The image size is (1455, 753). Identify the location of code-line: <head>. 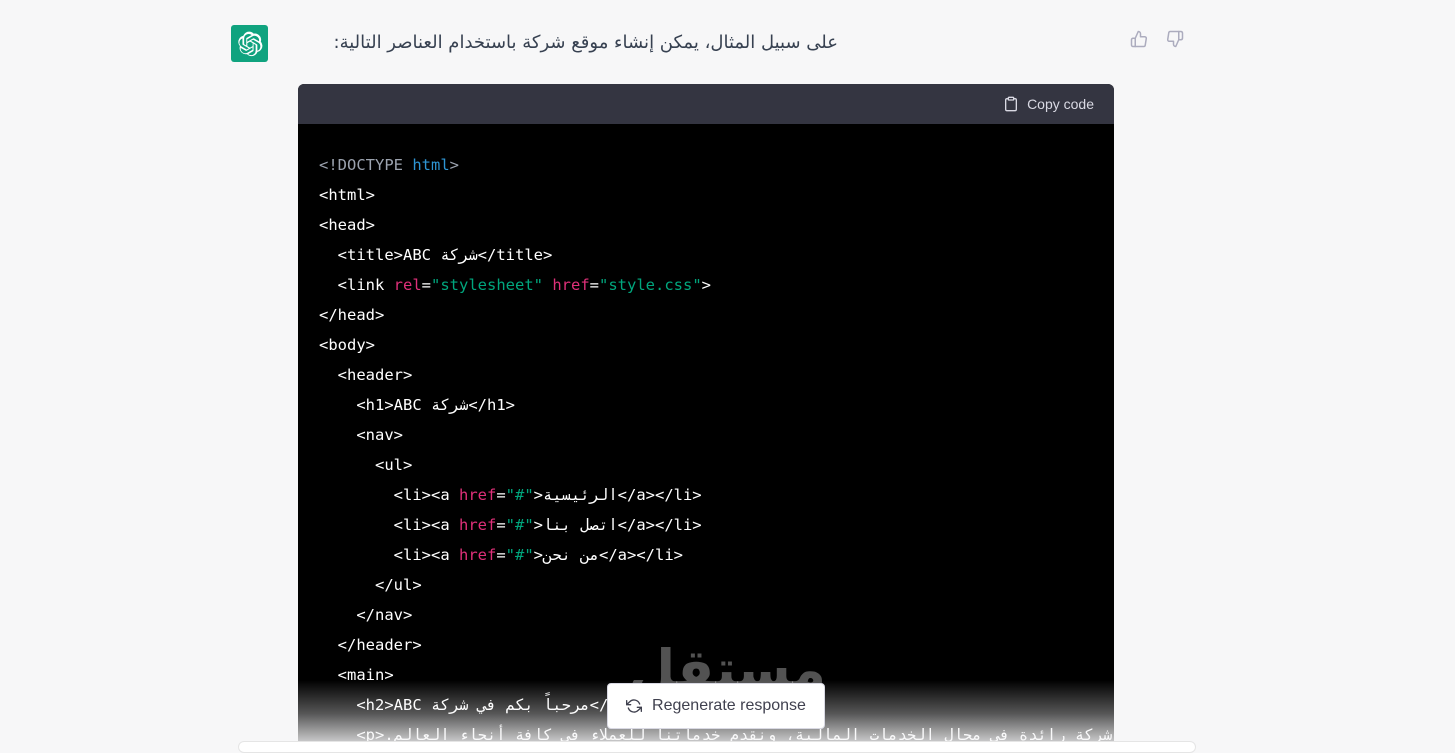
(706, 225).